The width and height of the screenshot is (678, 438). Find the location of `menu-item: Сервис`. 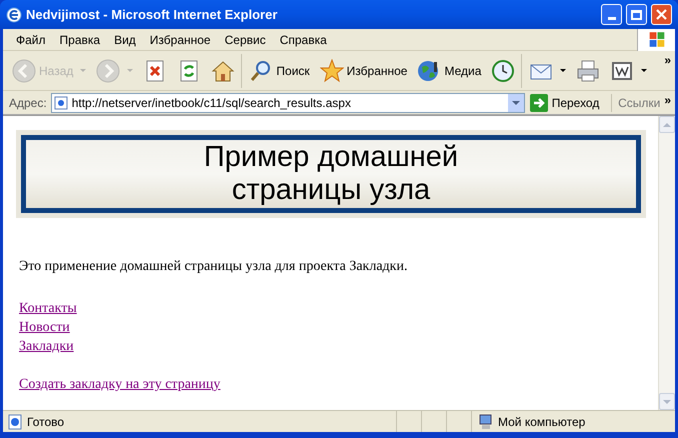

menu-item: Сервис is located at coordinates (245, 39).